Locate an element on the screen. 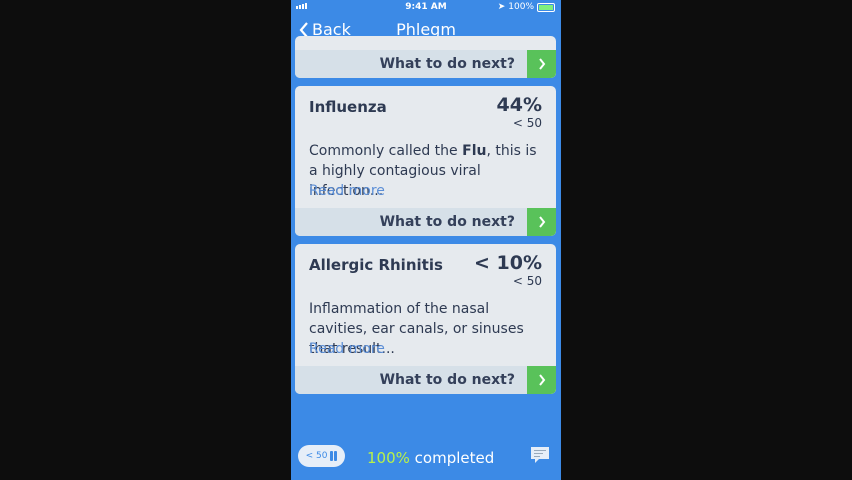 This screenshot has width=852, height=480. condition-name: Allergic Rhinitis is located at coordinates (376, 265).